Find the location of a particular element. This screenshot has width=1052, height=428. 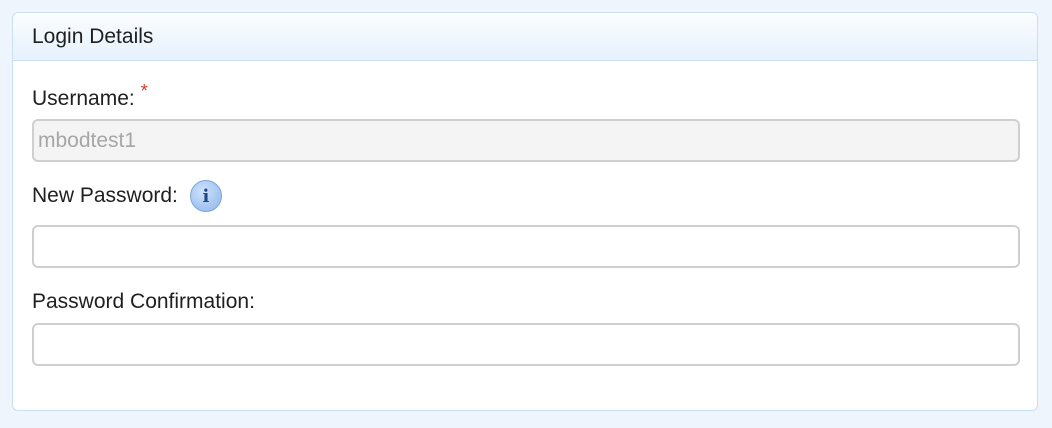

username-label-row: Username: * is located at coordinates (90, 96).